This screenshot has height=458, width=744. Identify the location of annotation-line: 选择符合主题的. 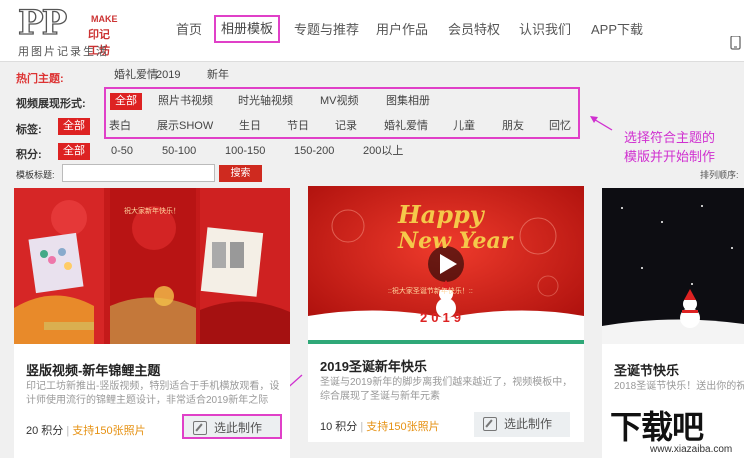
(670, 137).